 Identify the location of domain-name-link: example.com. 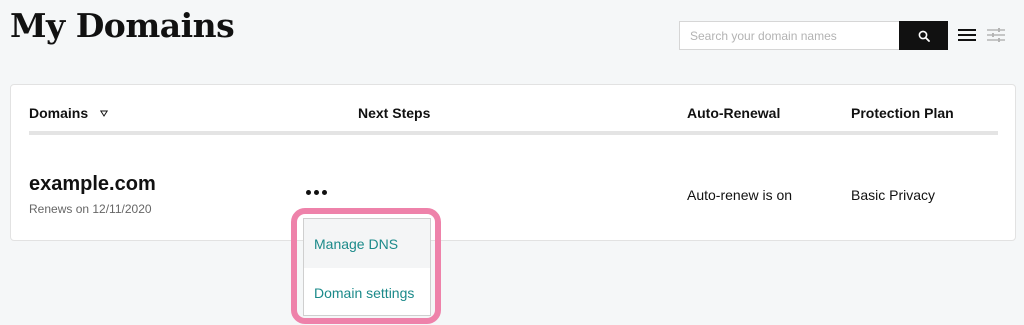
(92, 184).